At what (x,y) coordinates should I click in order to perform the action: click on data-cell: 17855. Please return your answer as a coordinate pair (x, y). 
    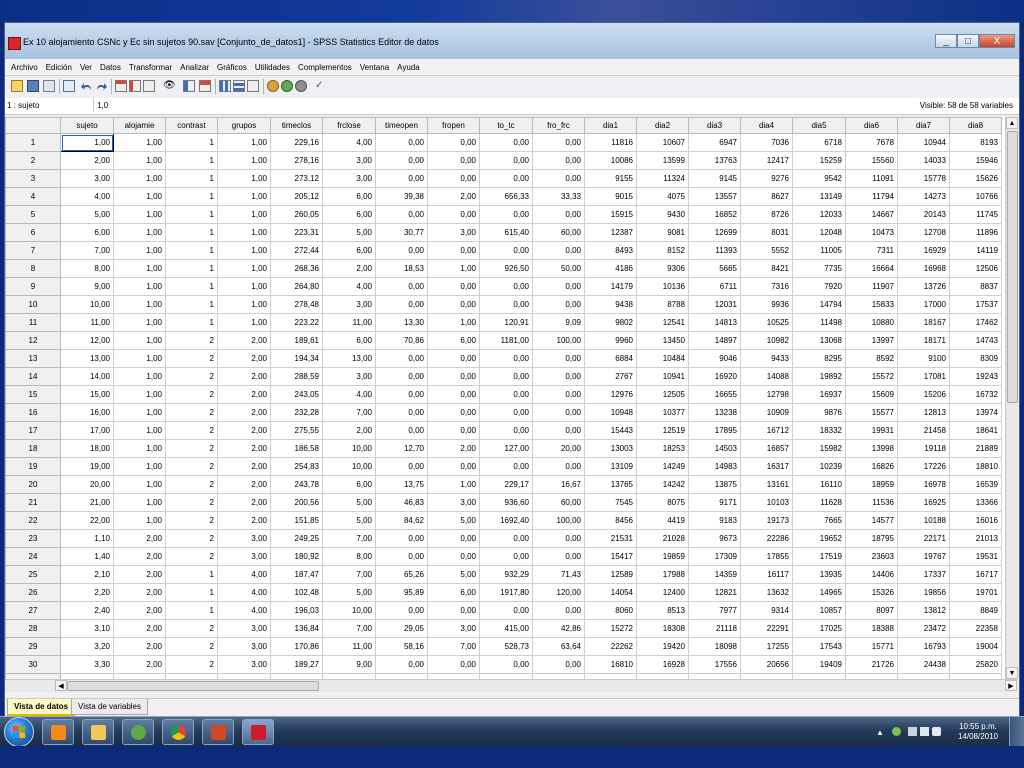
    Looking at the image, I should click on (766, 556).